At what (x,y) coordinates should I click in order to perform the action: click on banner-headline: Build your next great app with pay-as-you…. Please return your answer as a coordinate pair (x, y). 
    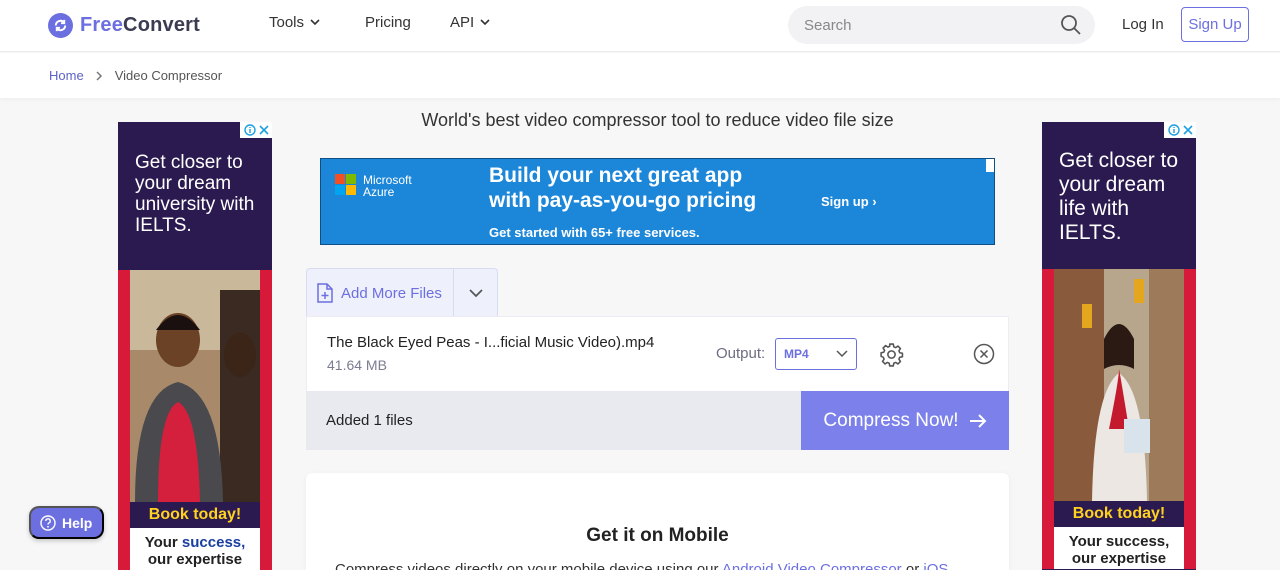
    Looking at the image, I should click on (623, 188).